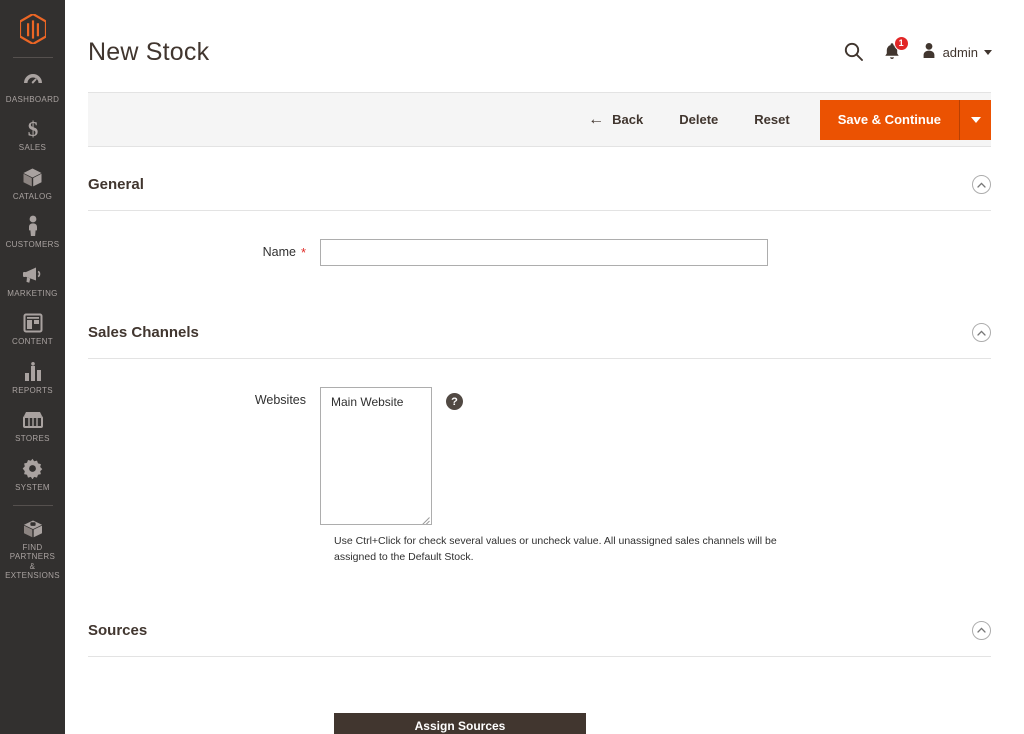 The height and width of the screenshot is (734, 1024). I want to click on sidebar-item-label: Dashboard, so click(32, 99).